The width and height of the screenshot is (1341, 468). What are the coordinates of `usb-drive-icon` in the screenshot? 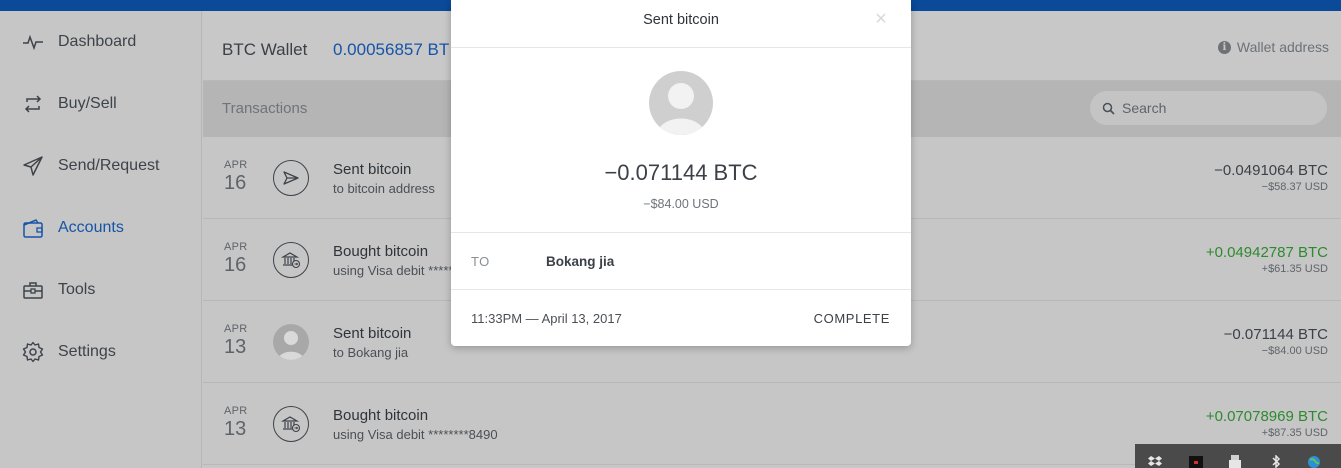 It's located at (1235, 461).